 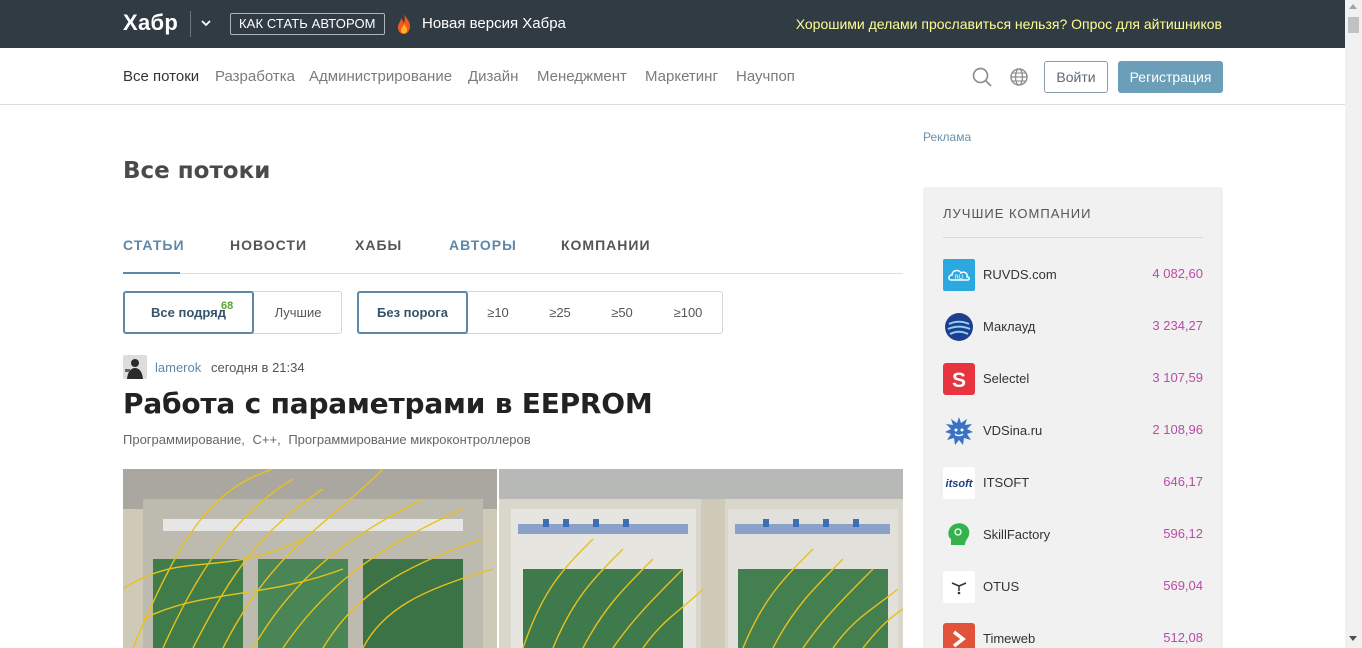 What do you see at coordinates (255, 76) in the screenshot?
I see `nav-item-development: Разработка` at bounding box center [255, 76].